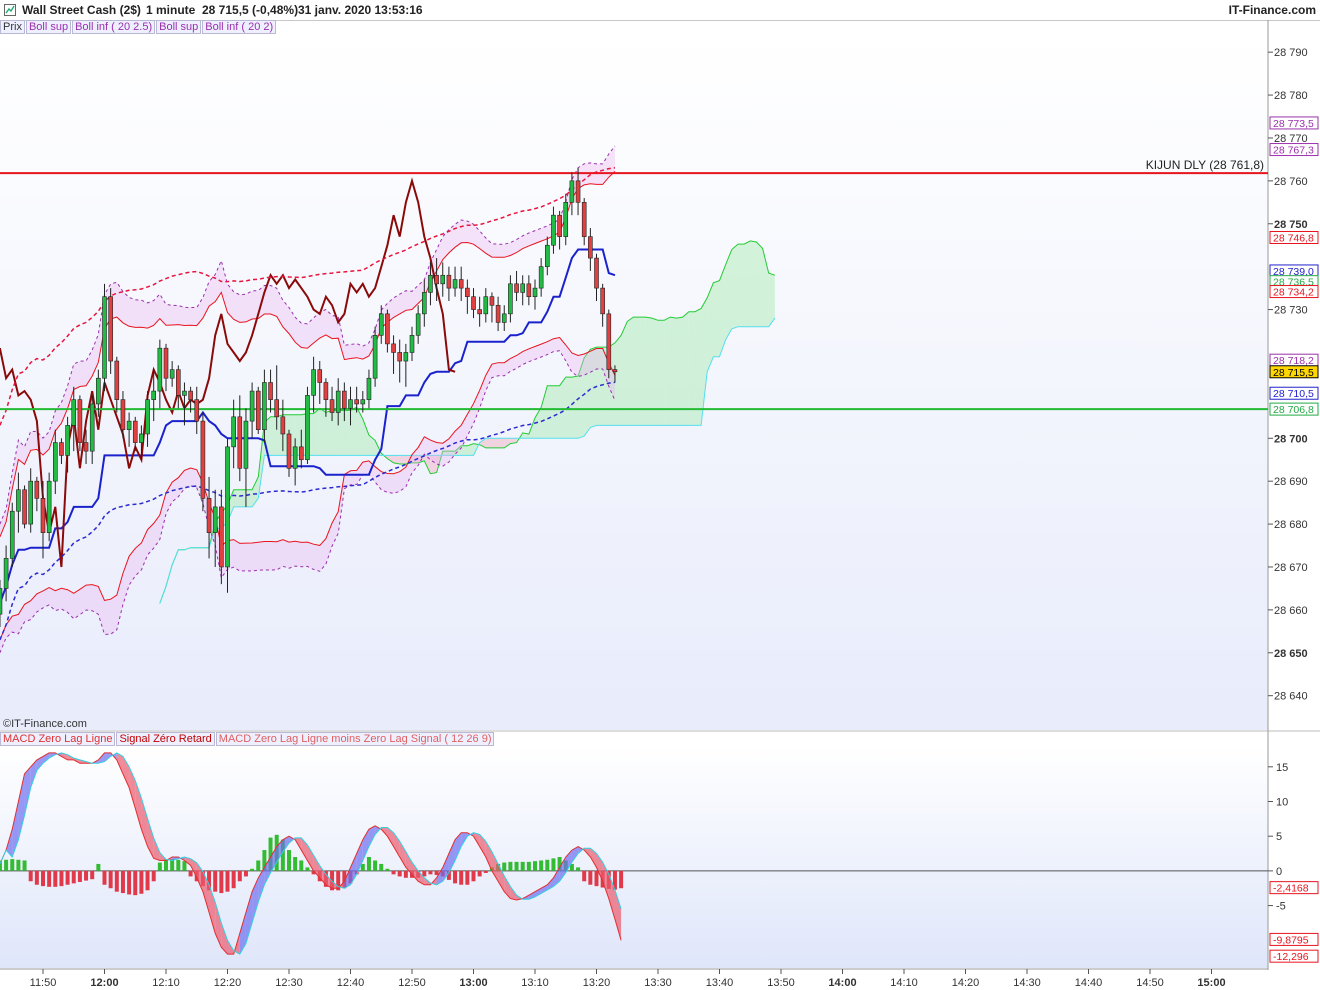 The width and height of the screenshot is (1320, 990). I want to click on y-tick-label: 28 670, so click(1291, 568).